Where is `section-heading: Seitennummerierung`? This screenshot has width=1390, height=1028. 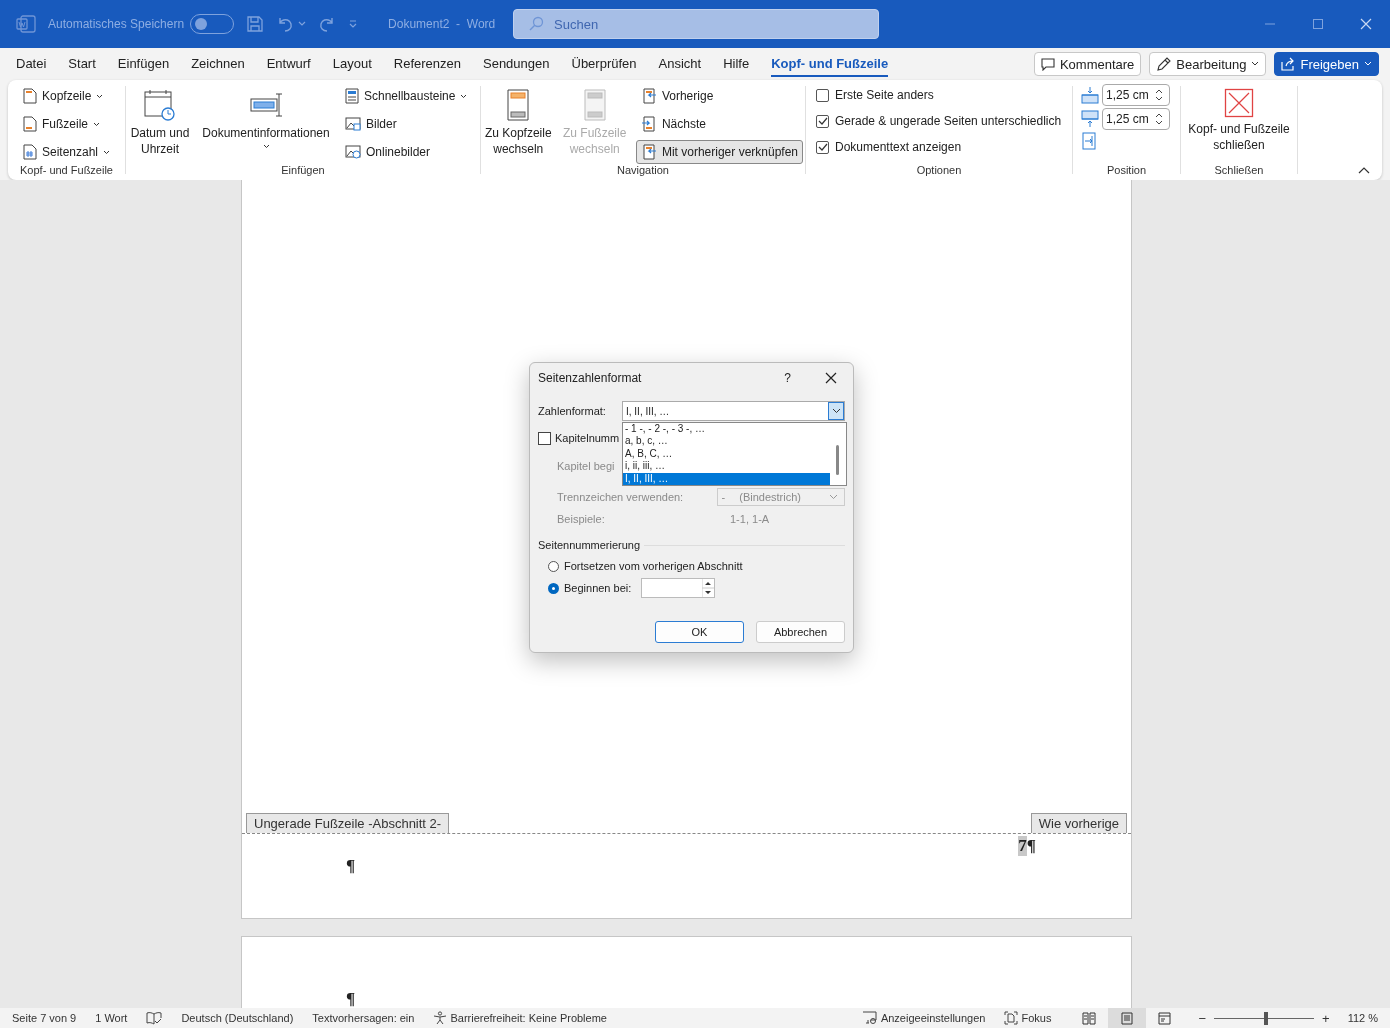 section-heading: Seitennummerierung is located at coordinates (589, 545).